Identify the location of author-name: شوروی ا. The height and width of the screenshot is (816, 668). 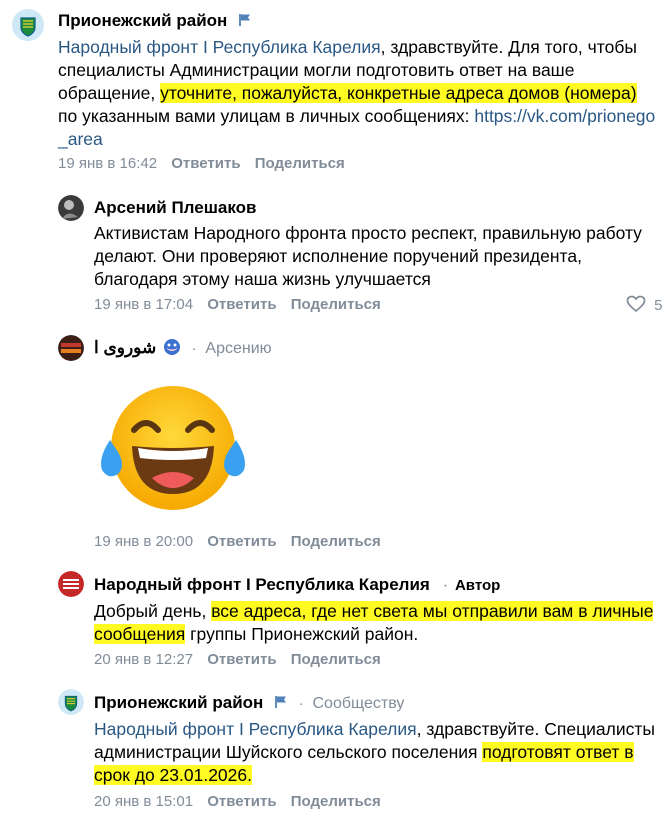
(125, 347).